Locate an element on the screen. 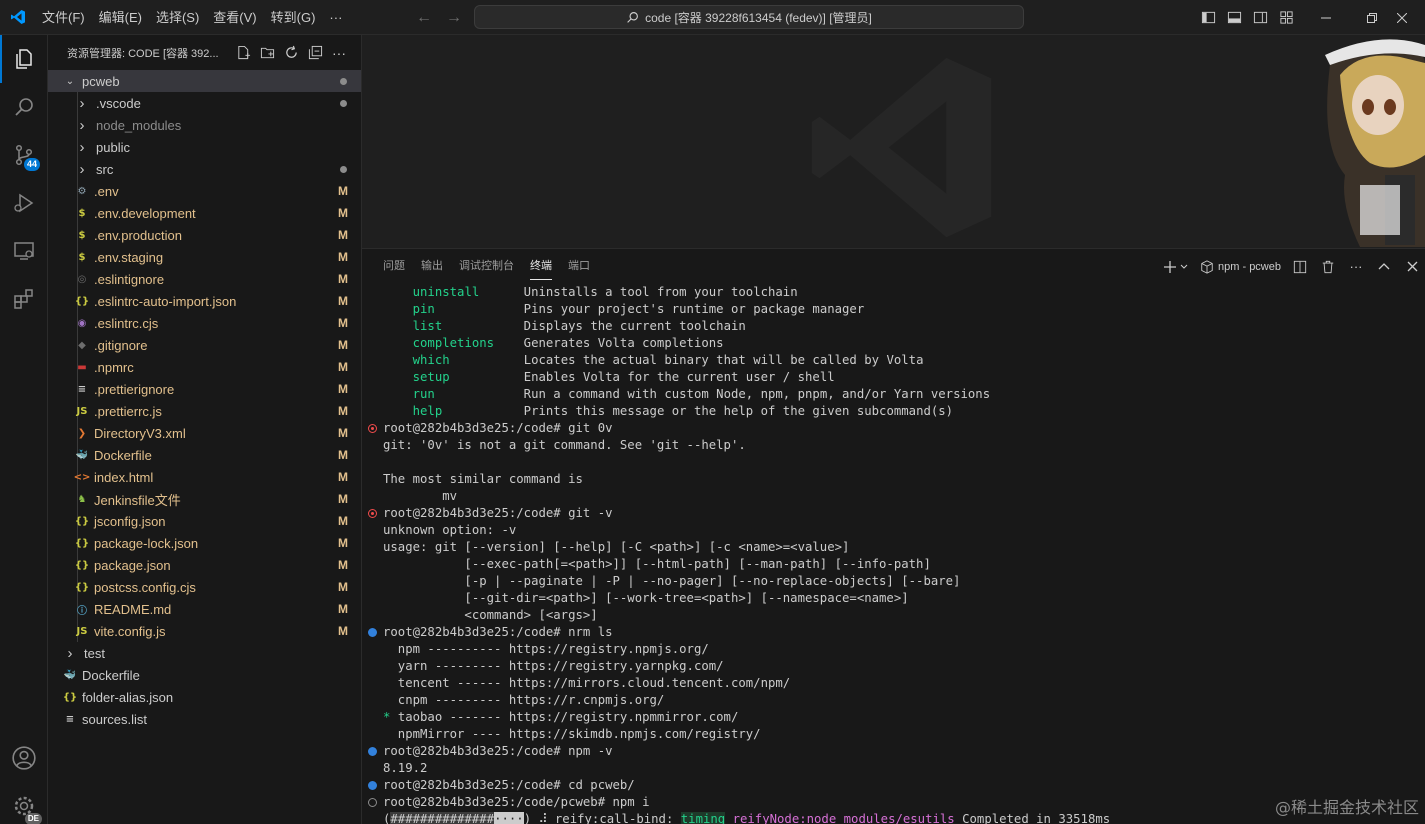  source-control-icon: 44 is located at coordinates (24, 155).